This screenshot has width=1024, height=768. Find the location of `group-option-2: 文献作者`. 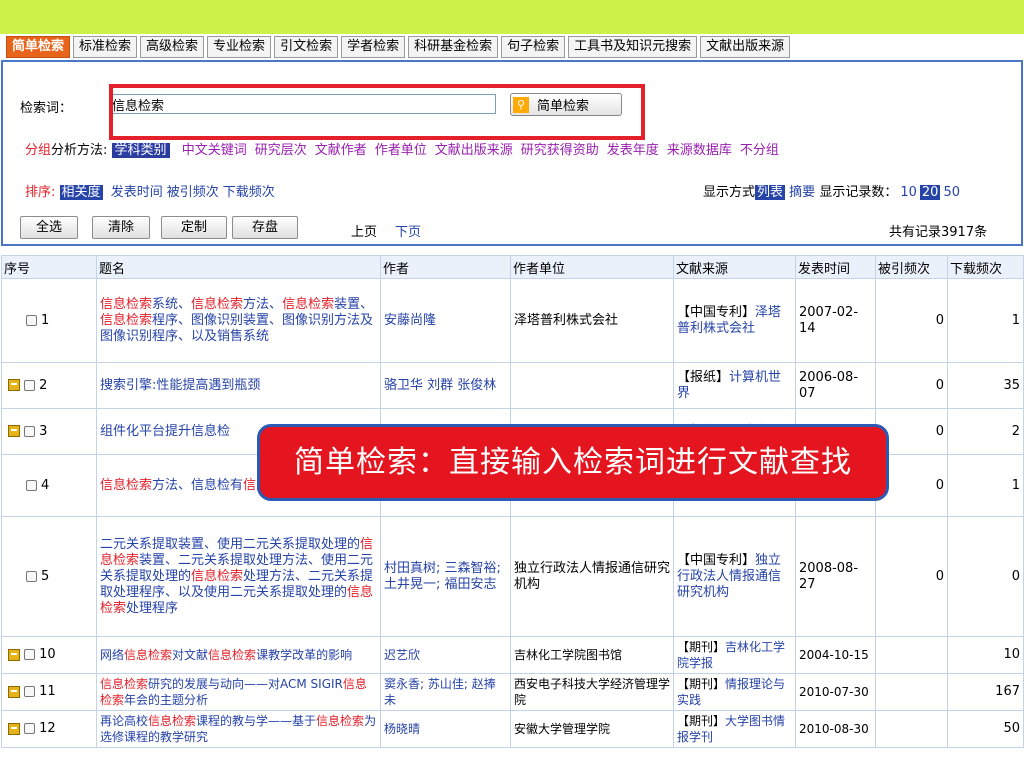

group-option-2: 文献作者 is located at coordinates (341, 150).